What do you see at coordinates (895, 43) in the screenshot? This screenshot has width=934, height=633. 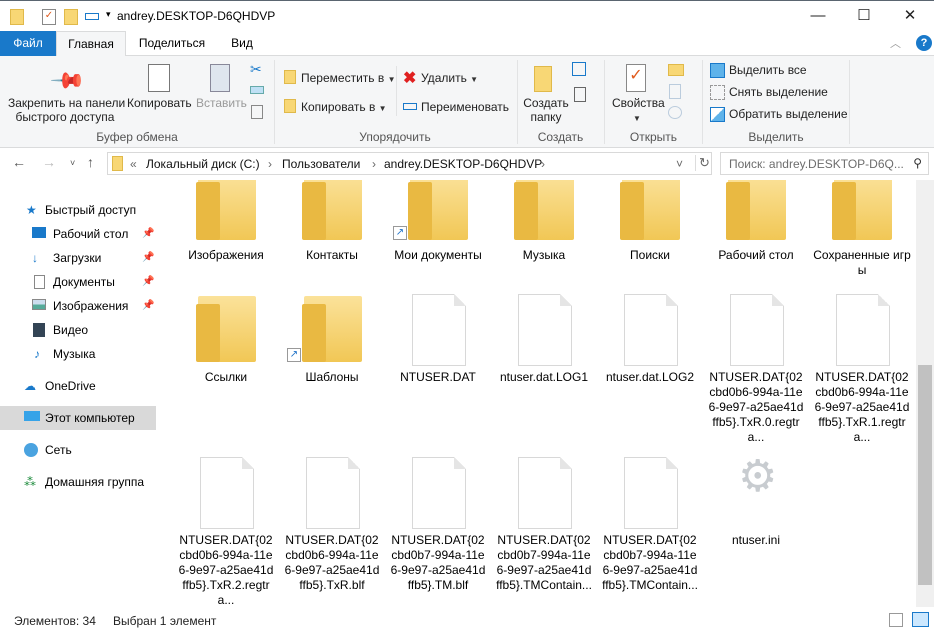 I see `collapse-ribbon-icon: ︿` at bounding box center [895, 43].